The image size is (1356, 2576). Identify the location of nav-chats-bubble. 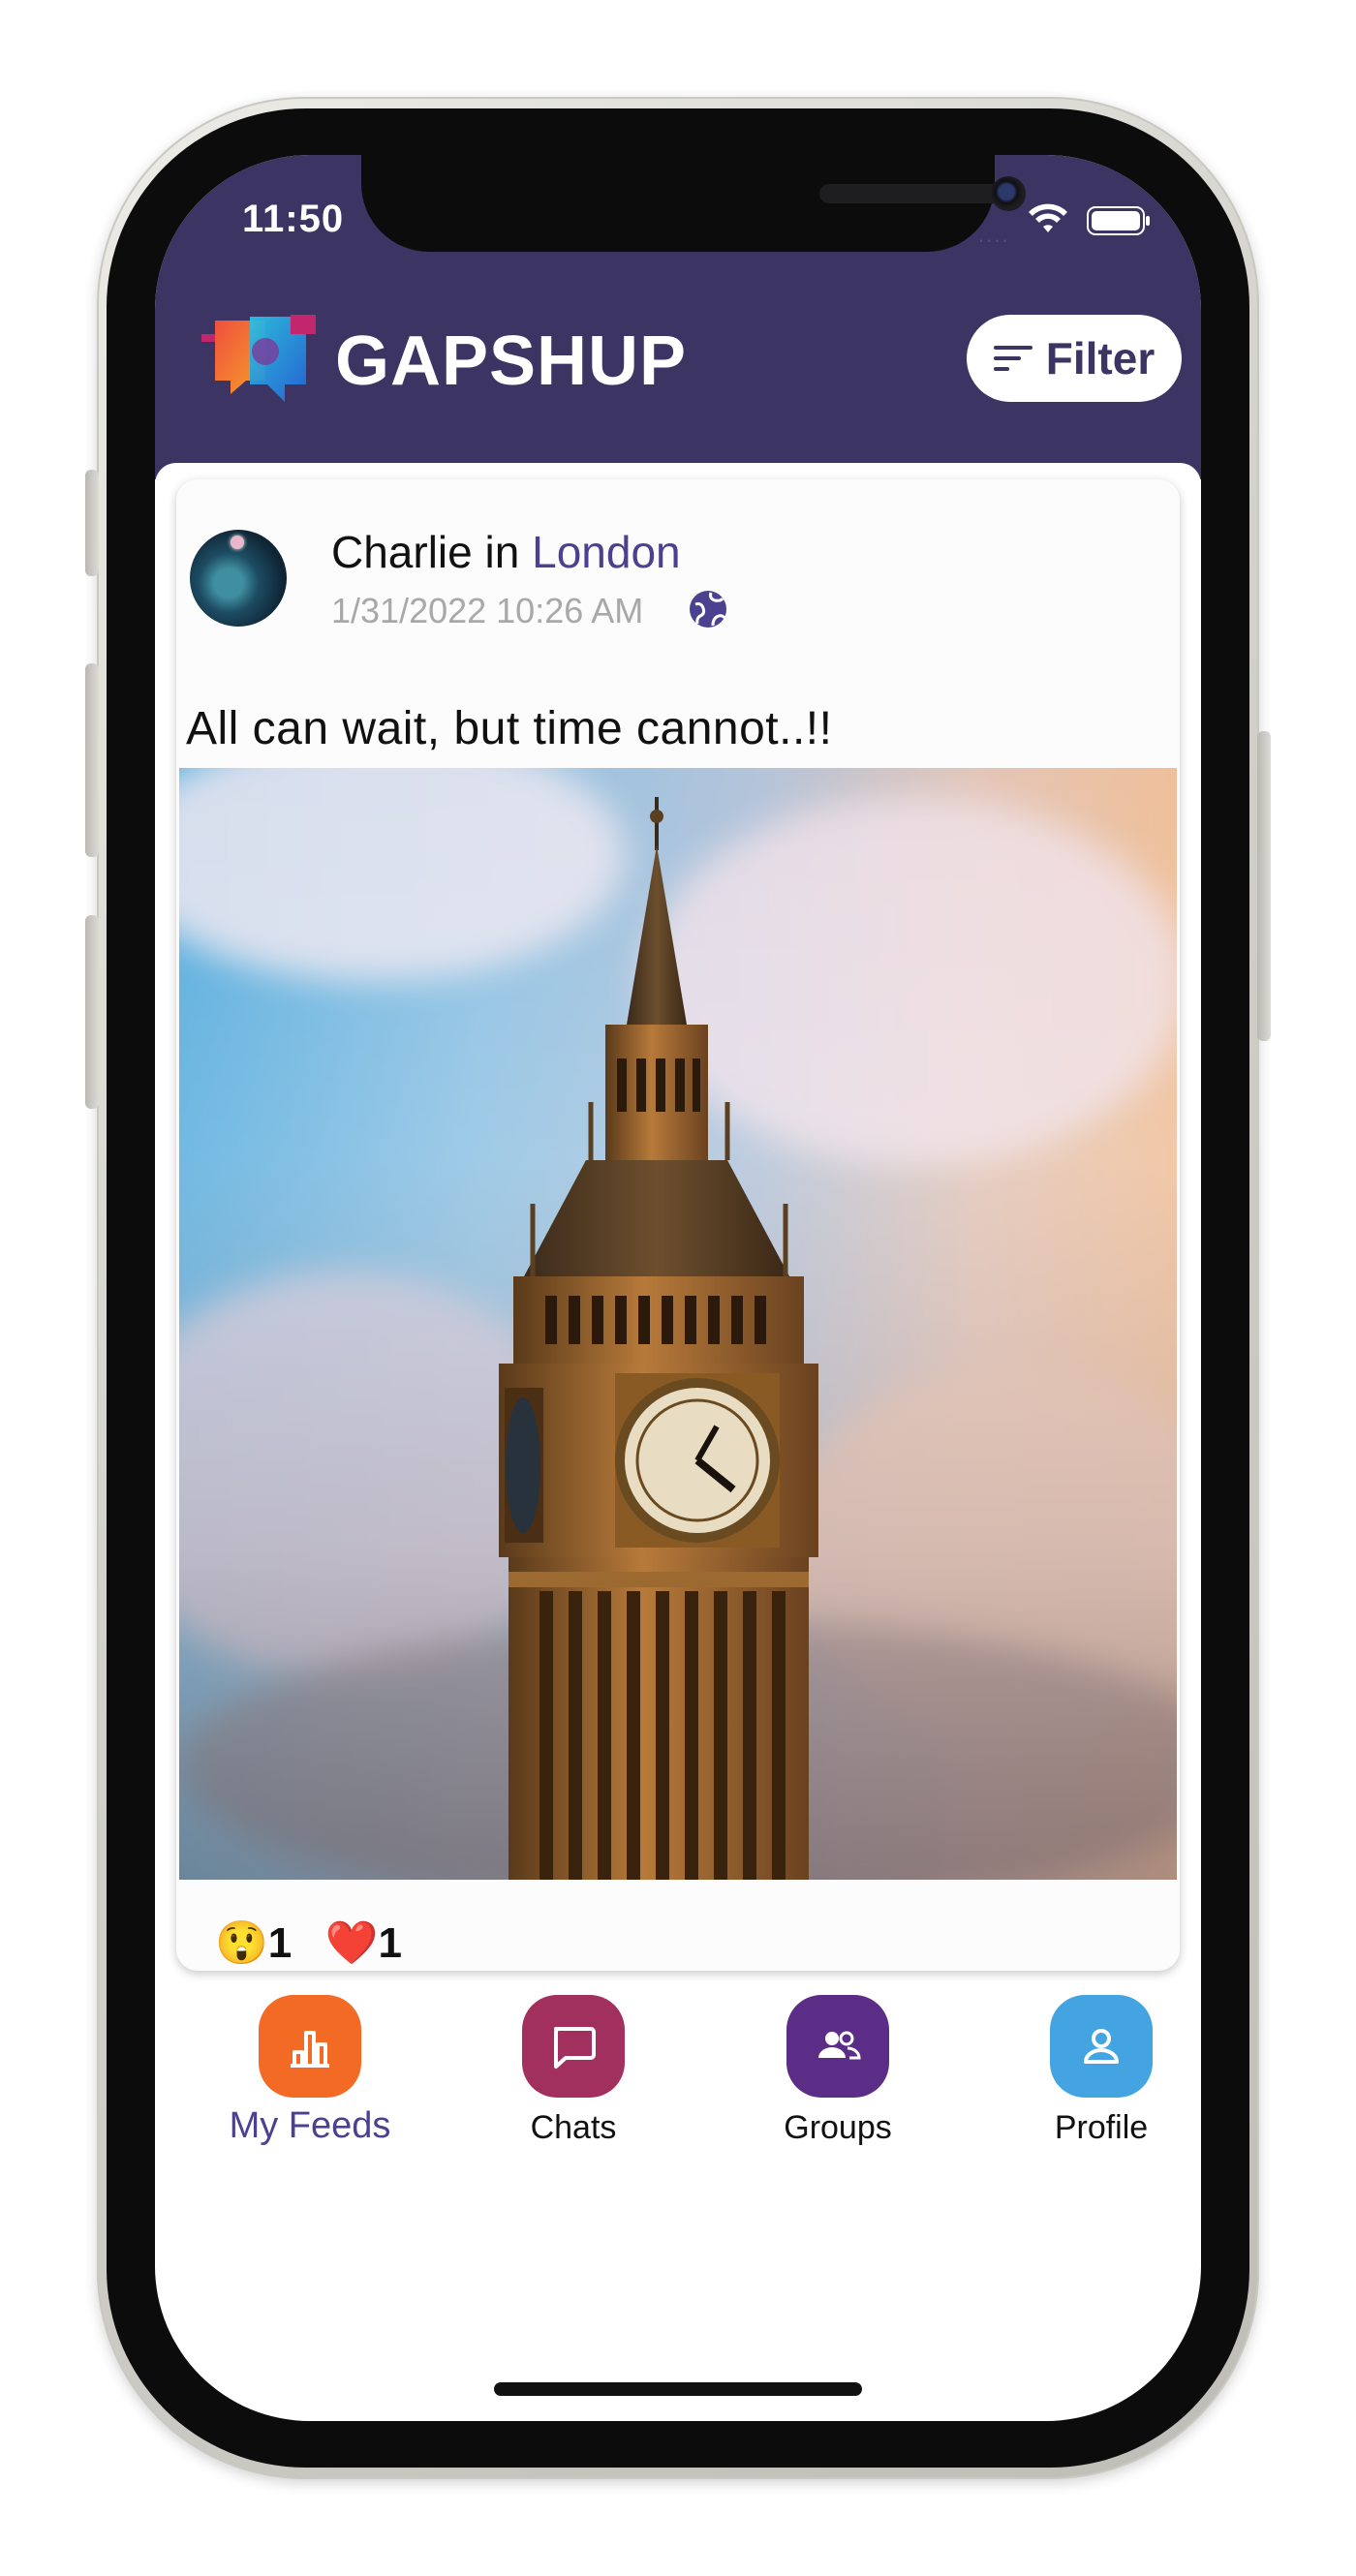
(573, 2046).